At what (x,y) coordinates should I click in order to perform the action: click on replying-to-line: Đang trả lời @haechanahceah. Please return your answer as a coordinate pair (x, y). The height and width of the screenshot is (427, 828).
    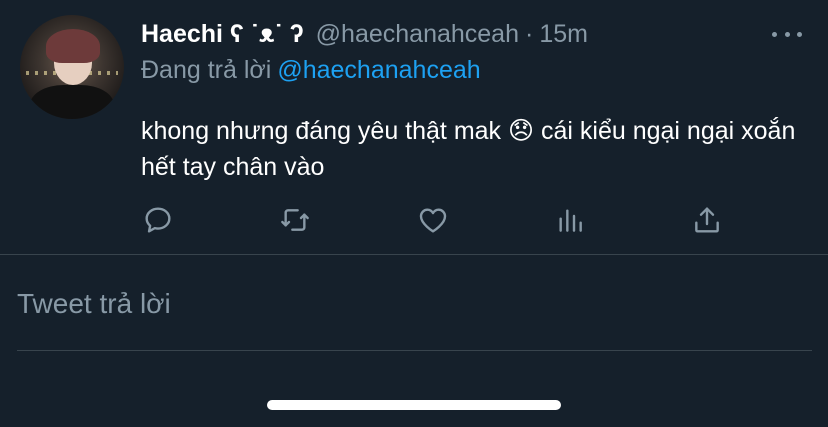
    Looking at the image, I should click on (311, 70).